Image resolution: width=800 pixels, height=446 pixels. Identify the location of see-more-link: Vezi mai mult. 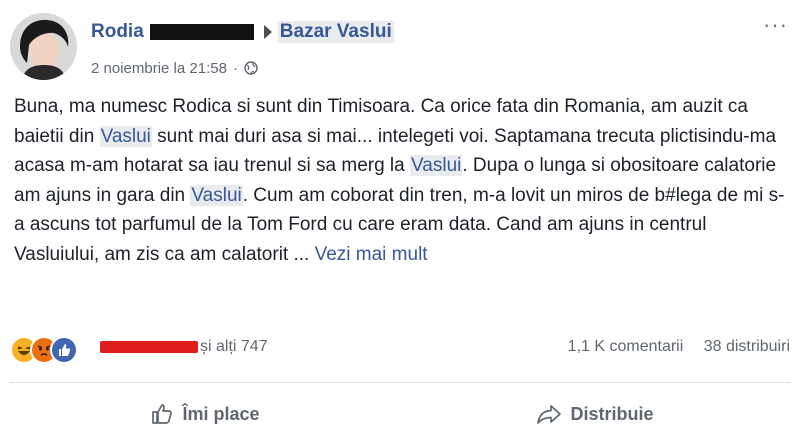
(371, 254).